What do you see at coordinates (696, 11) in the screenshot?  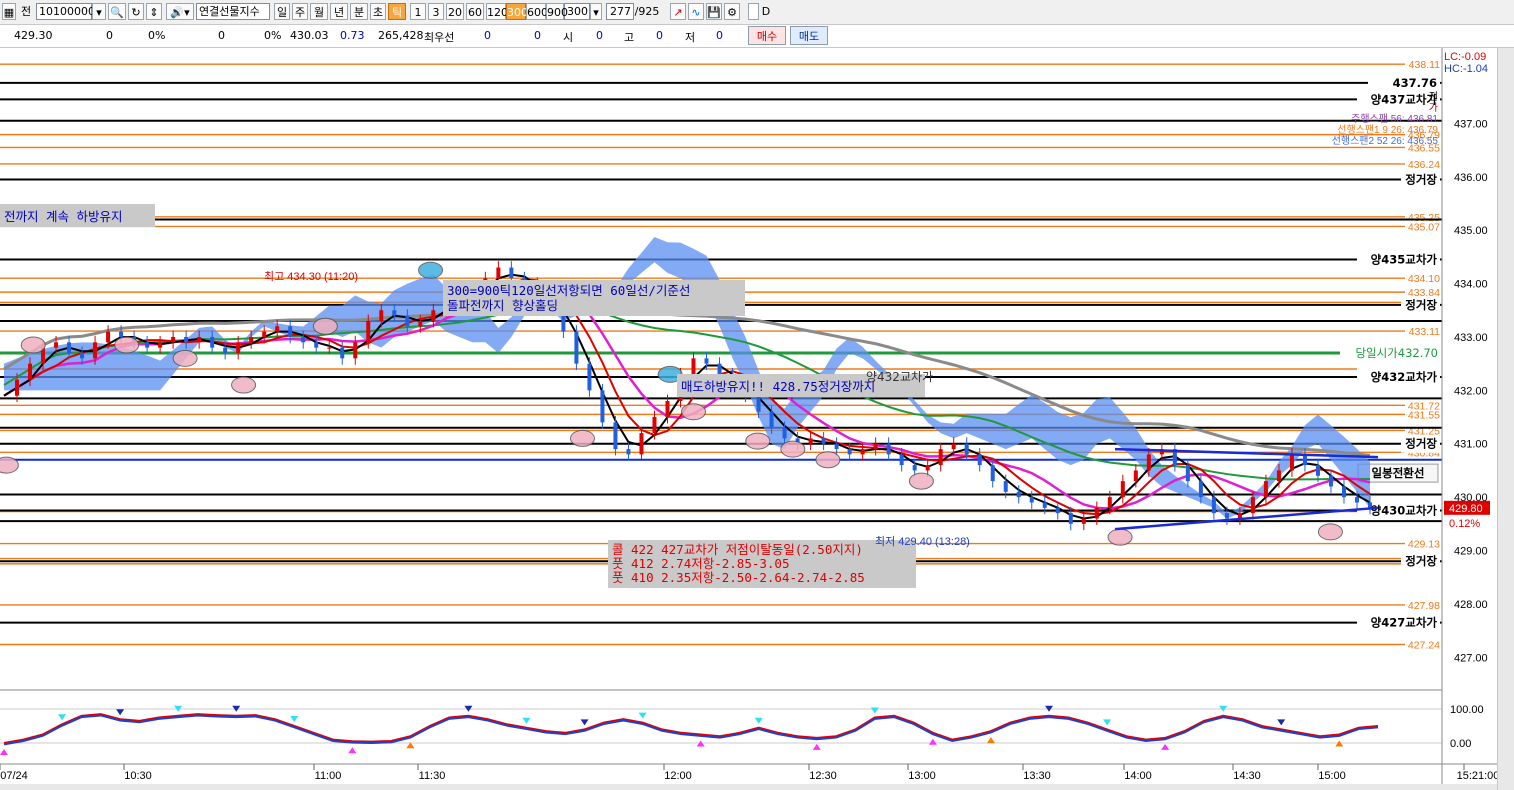 I see `trend-icon: ∿` at bounding box center [696, 11].